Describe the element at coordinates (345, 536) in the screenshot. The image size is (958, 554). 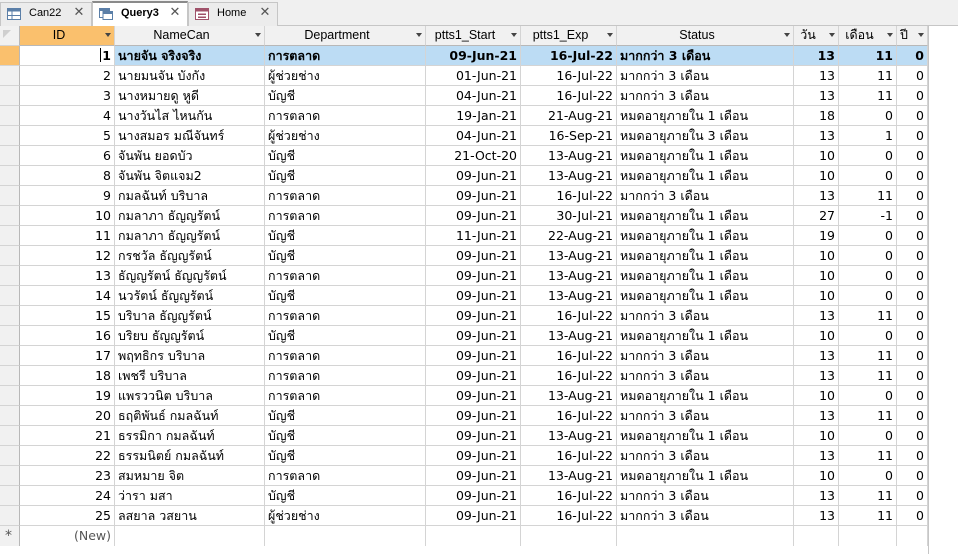
I see `cell-department` at that location.